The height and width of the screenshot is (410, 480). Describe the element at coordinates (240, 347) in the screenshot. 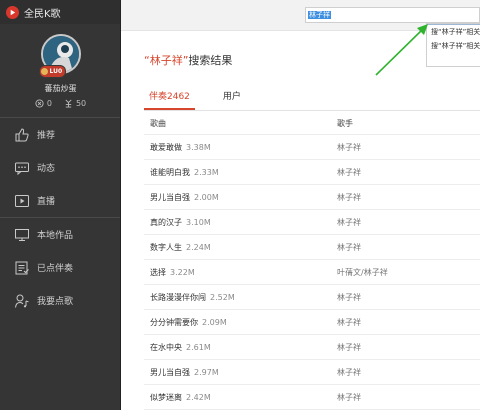

I see `song-cell: 在水中央 2.61M` at that location.